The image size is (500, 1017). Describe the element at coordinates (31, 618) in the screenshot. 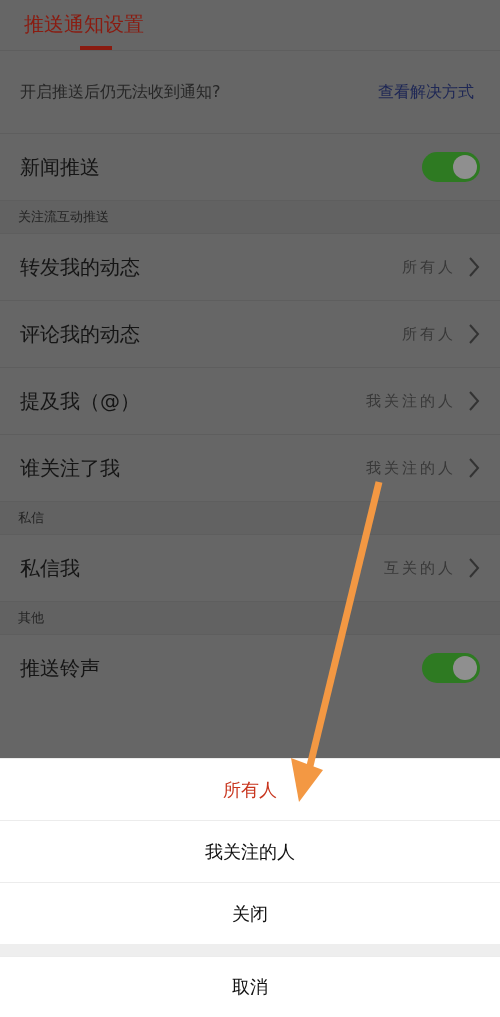

I see `section-header: 其他` at that location.